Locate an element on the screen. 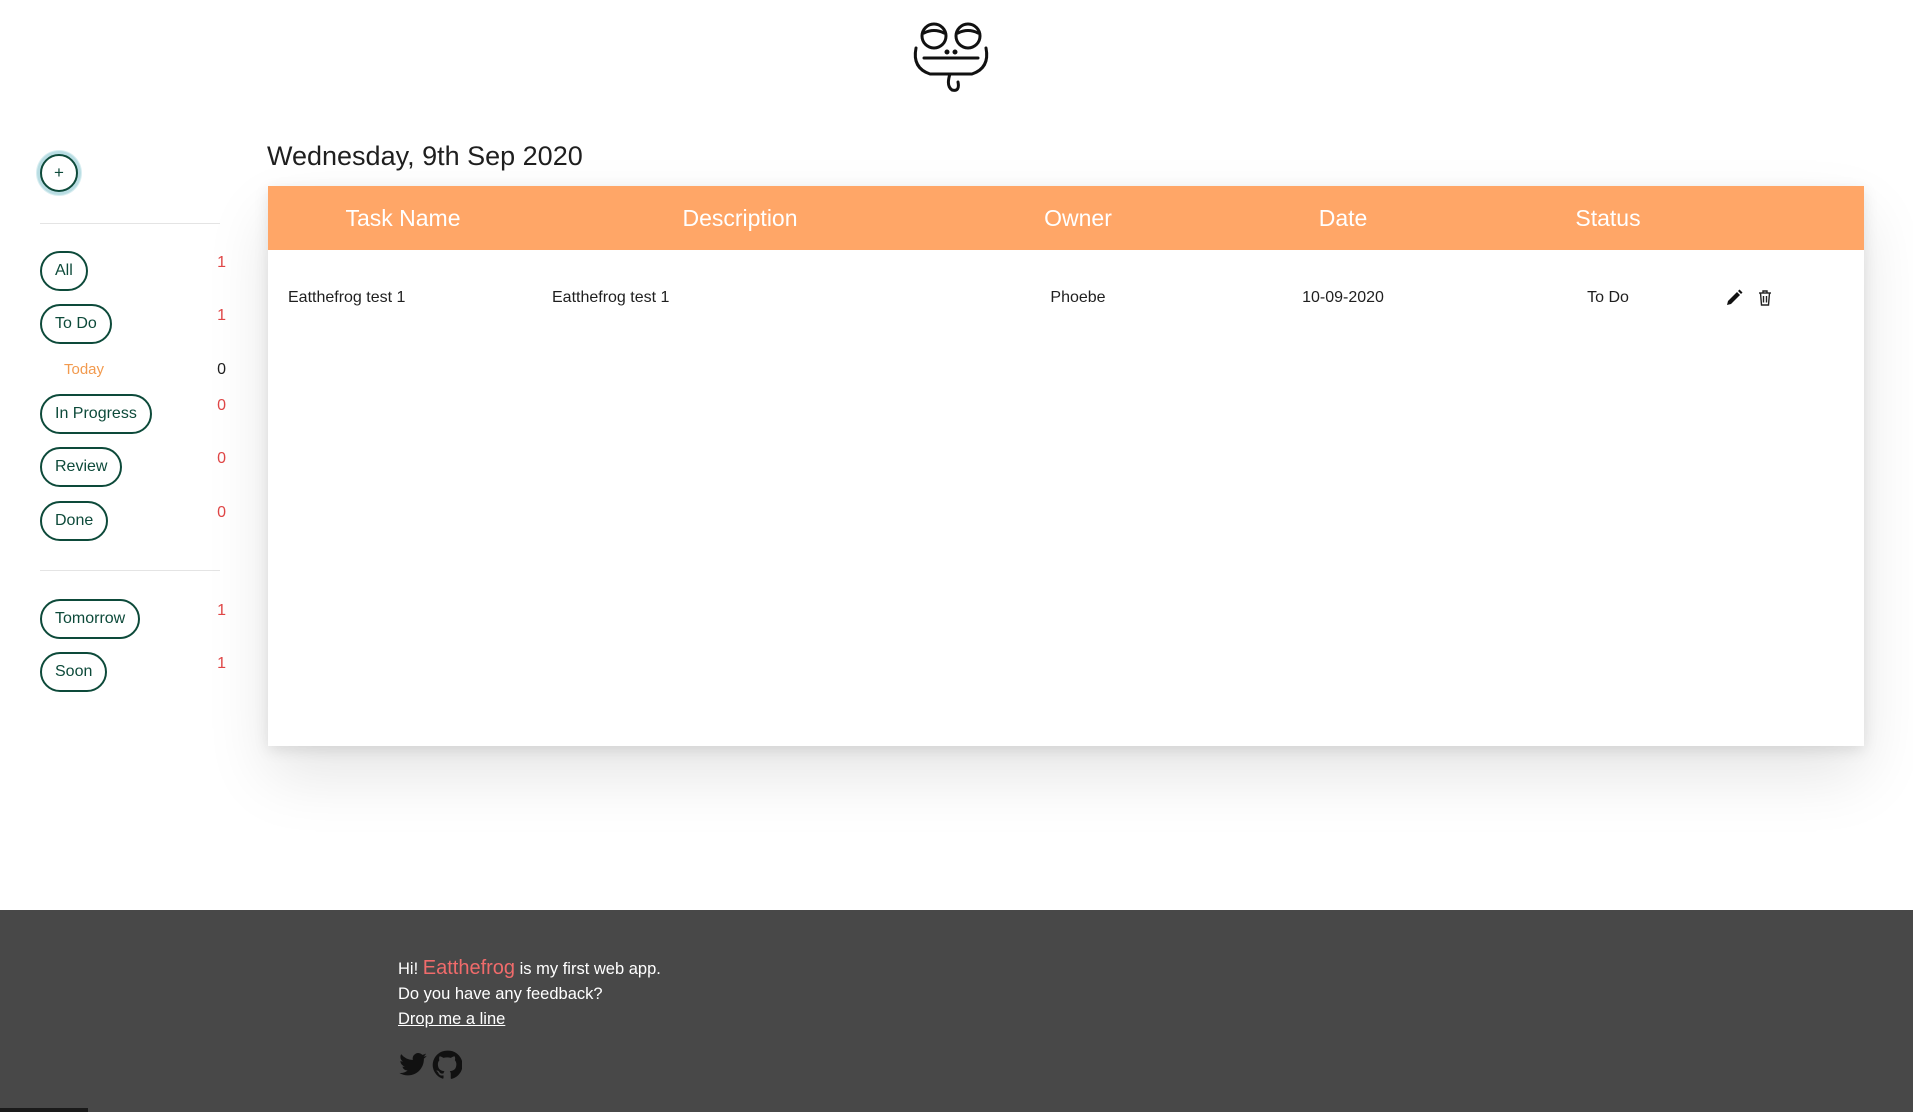 This screenshot has height=1112, width=1913. column-header-date: Date is located at coordinates (1343, 217).